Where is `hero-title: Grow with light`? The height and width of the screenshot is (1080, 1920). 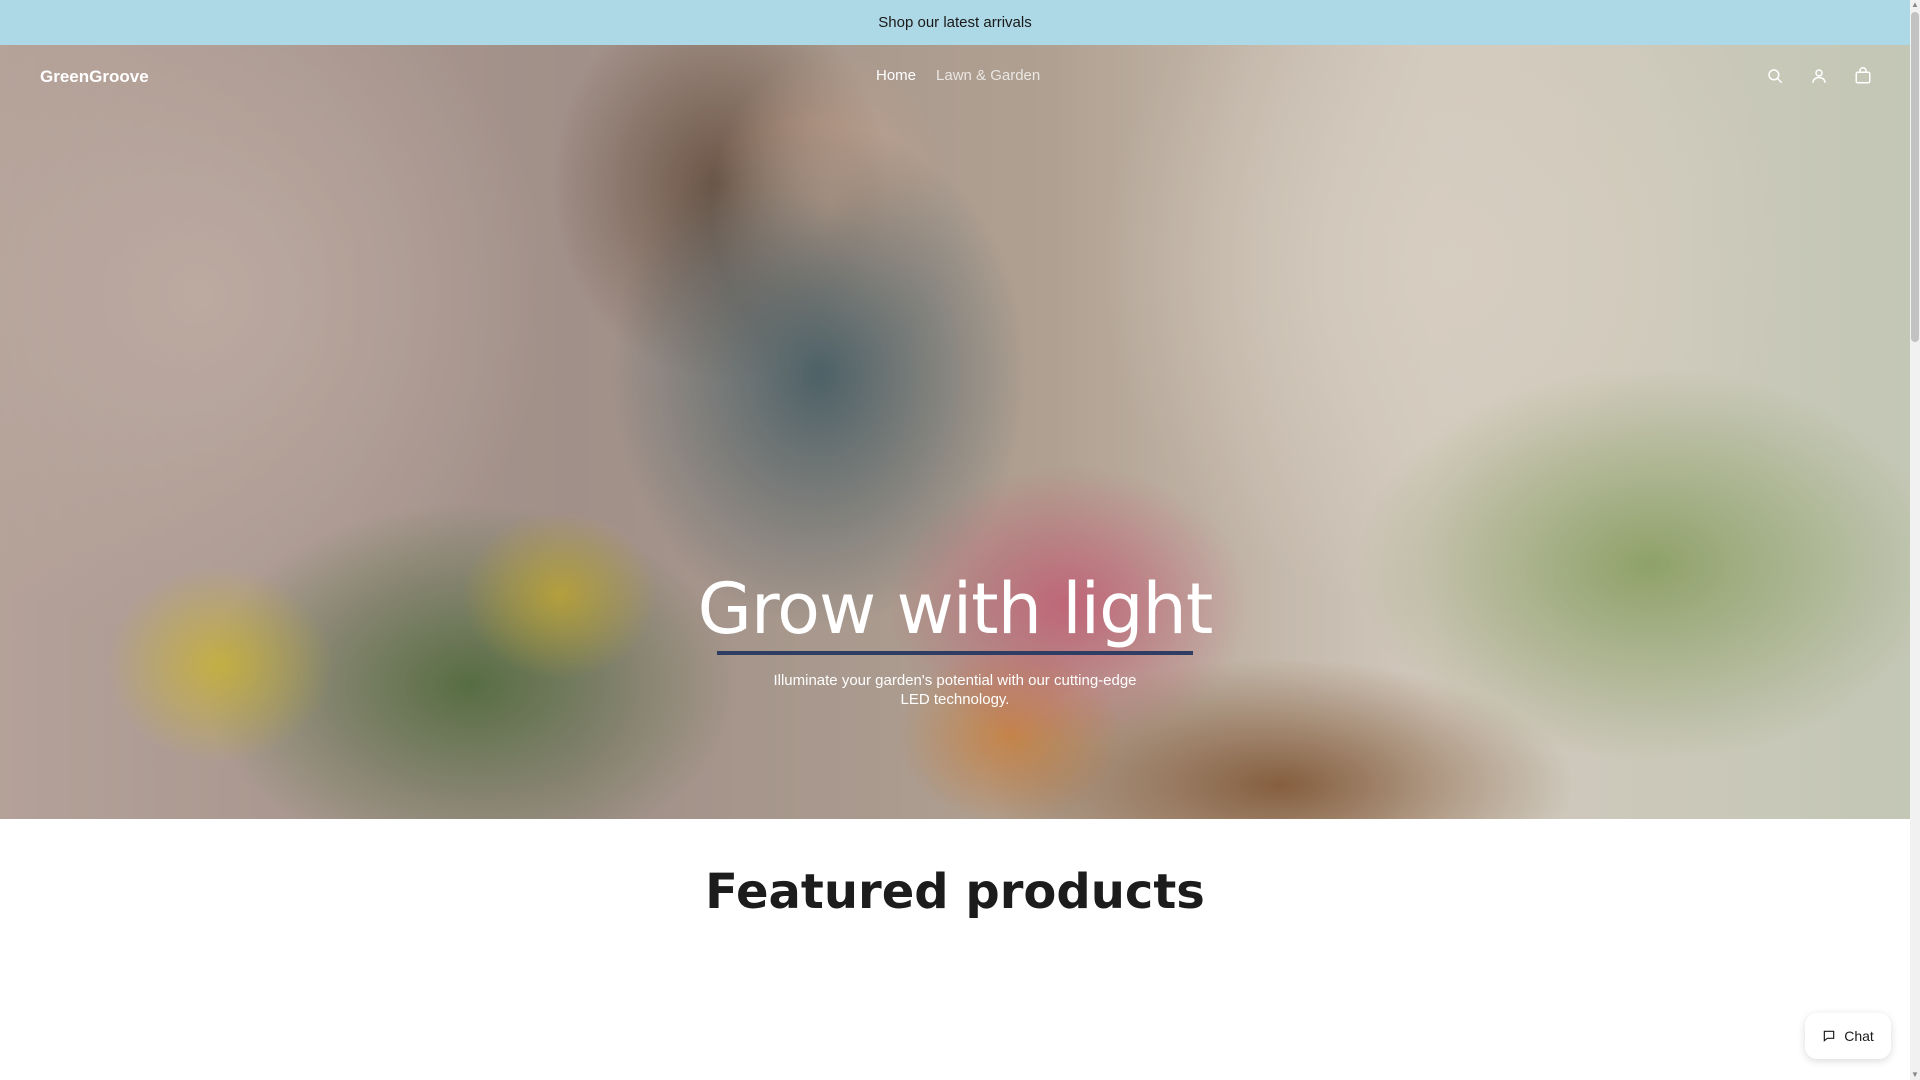 hero-title: Grow with light is located at coordinates (955, 609).